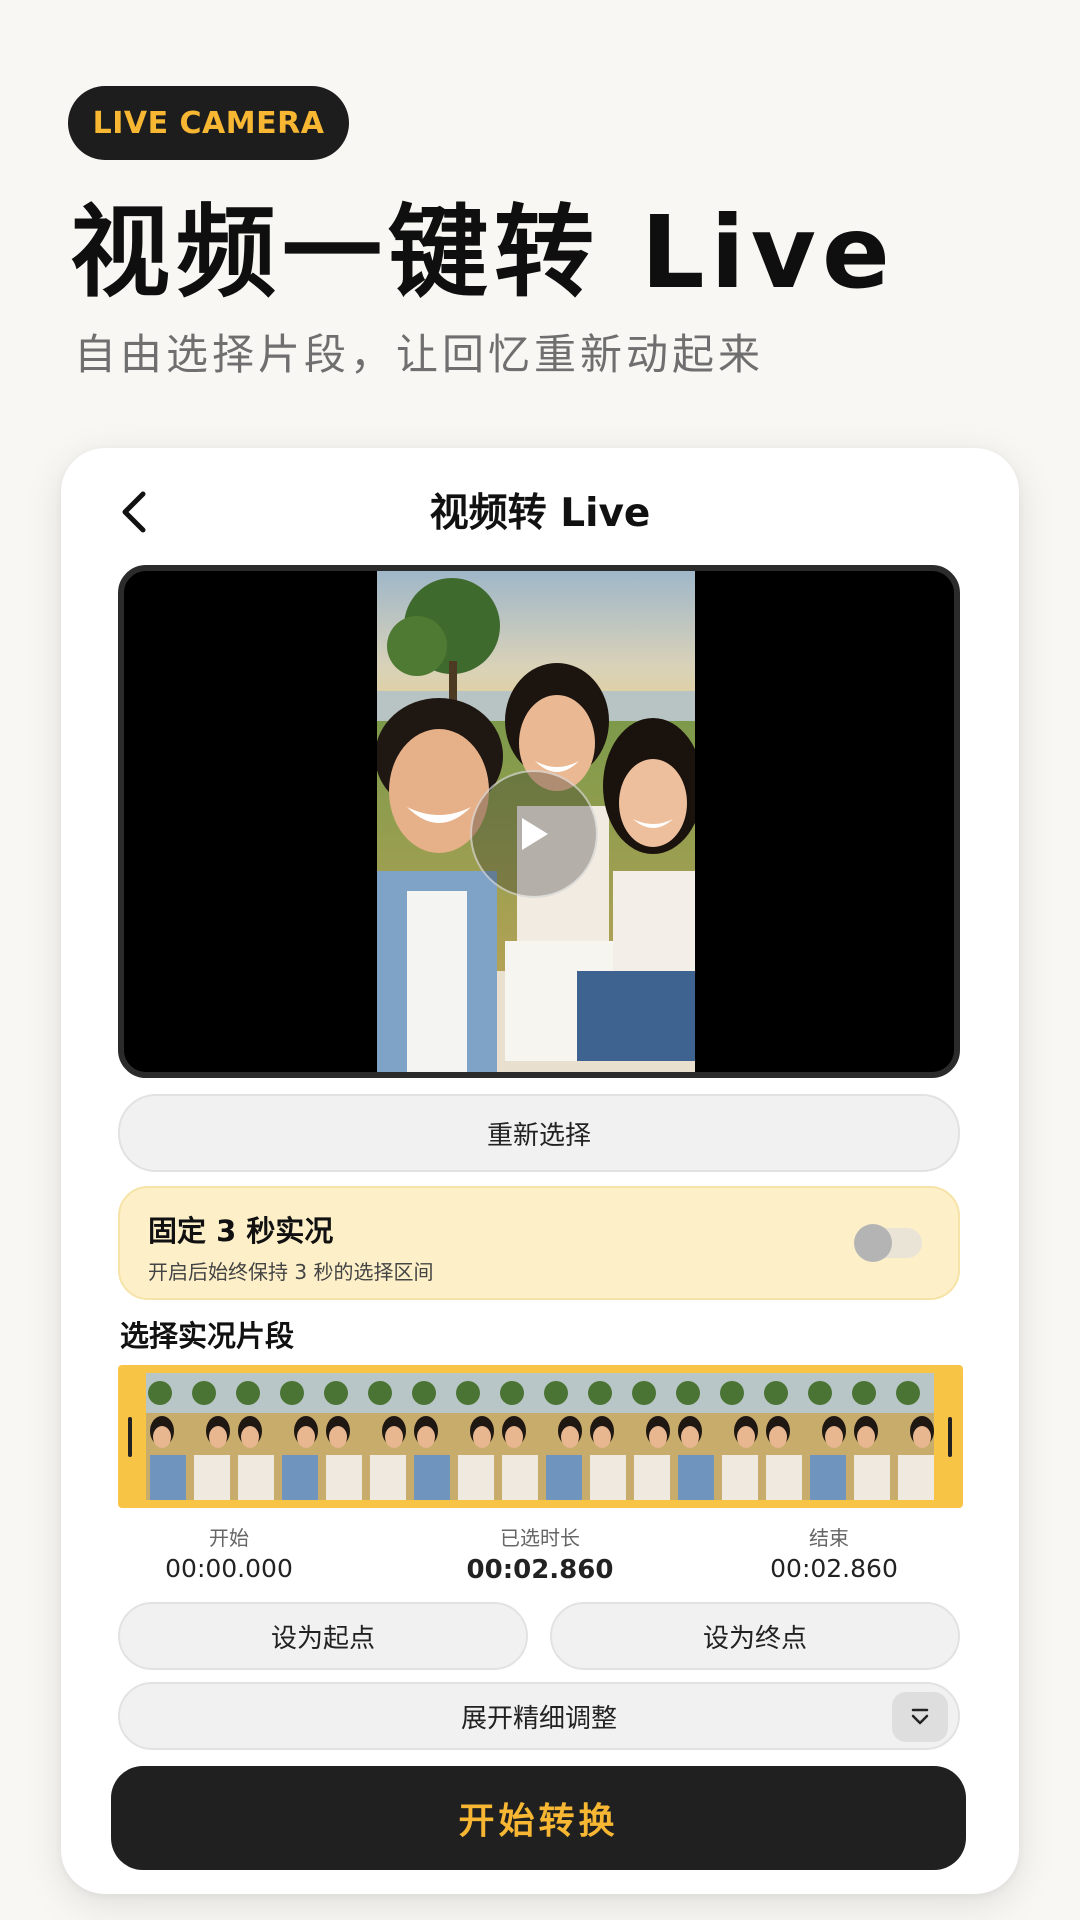  Describe the element at coordinates (207, 1336) in the screenshot. I see `segment-section-title: 选择实况片段` at that location.